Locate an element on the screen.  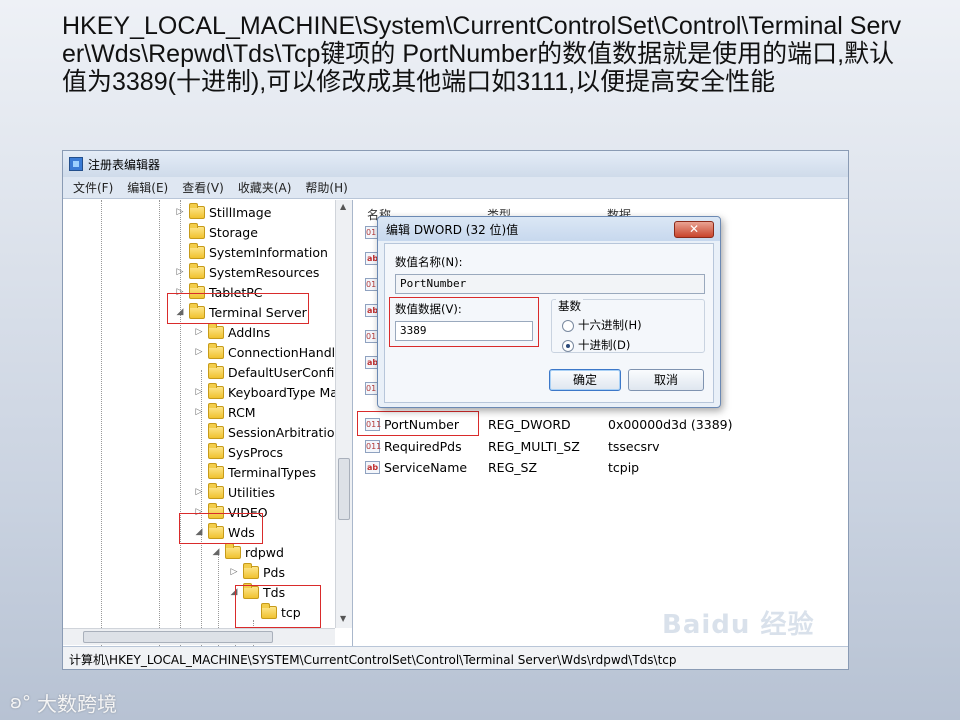
value-row-servicename: ab ServiceName REG_SZ tcpip is located at coordinates (502, 467).